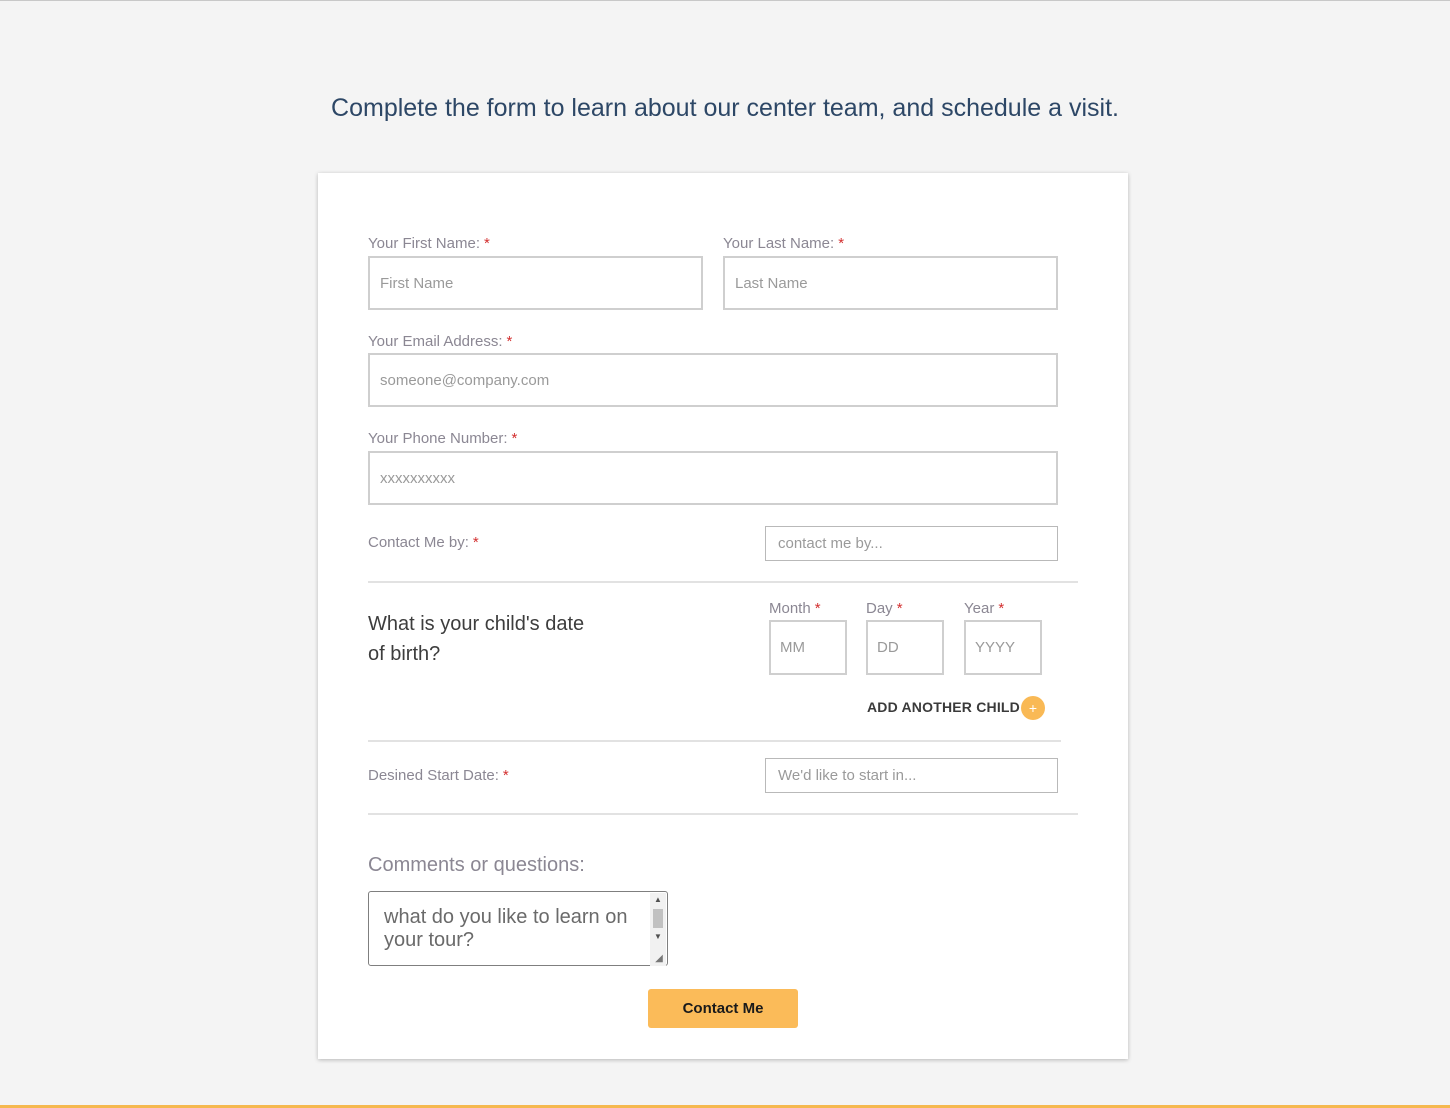  Describe the element at coordinates (476, 865) in the screenshot. I see `comments-label: Comments or questions:` at that location.